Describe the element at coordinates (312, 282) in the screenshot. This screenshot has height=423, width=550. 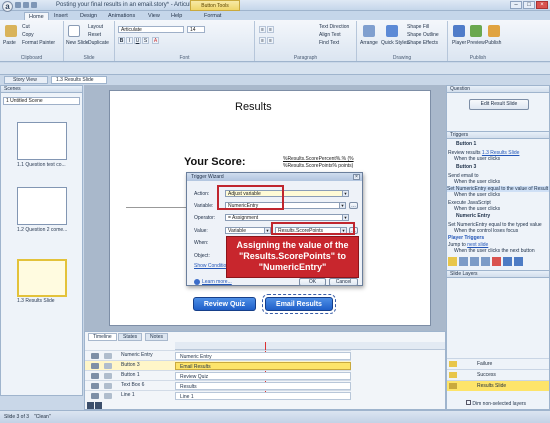
I see `ok-button: OK` at that location.